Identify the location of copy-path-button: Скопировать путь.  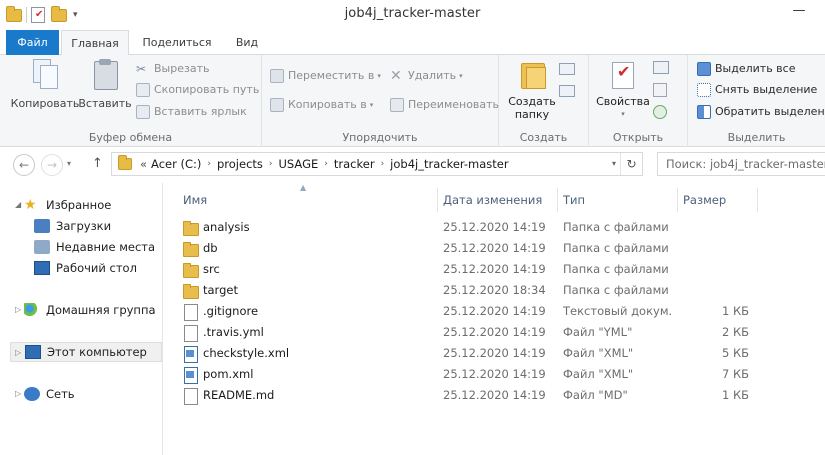
(197, 90).